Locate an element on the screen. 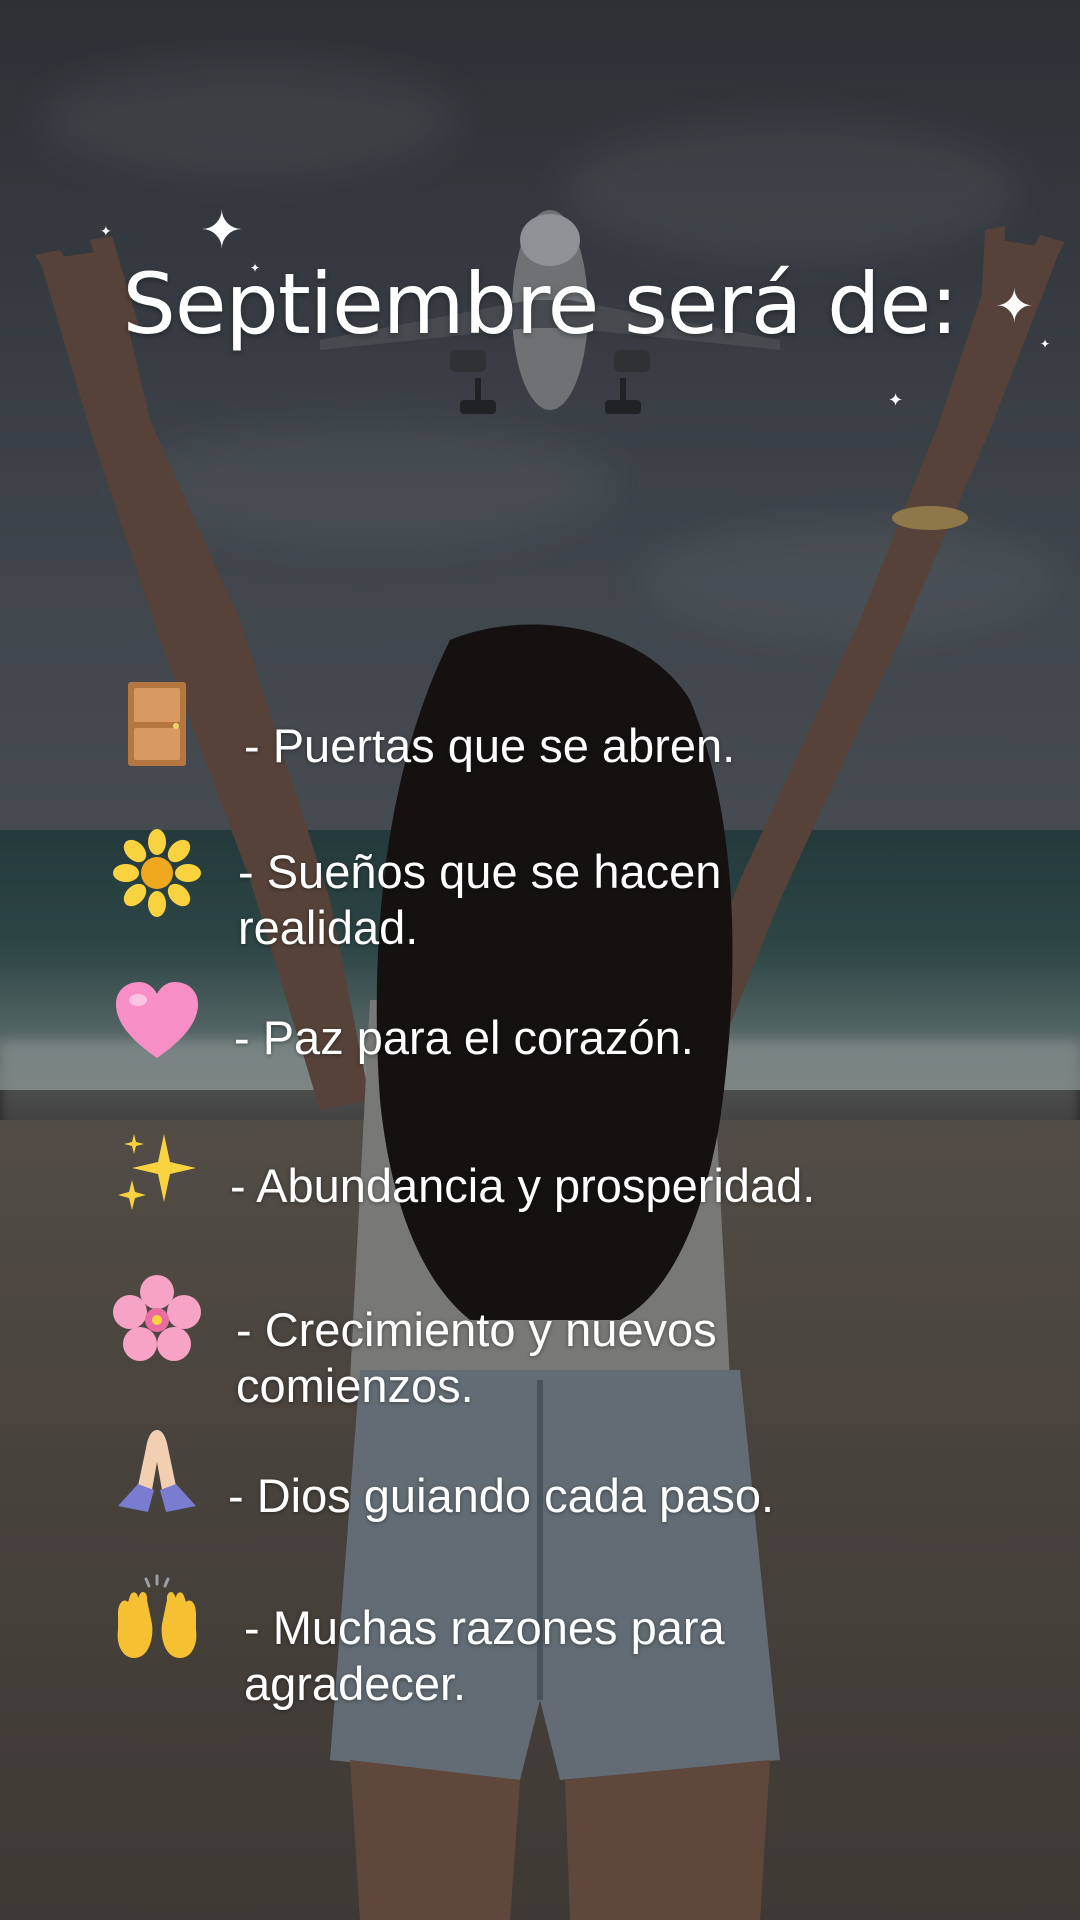 The height and width of the screenshot is (1920, 1080). door-icon is located at coordinates (157, 724).